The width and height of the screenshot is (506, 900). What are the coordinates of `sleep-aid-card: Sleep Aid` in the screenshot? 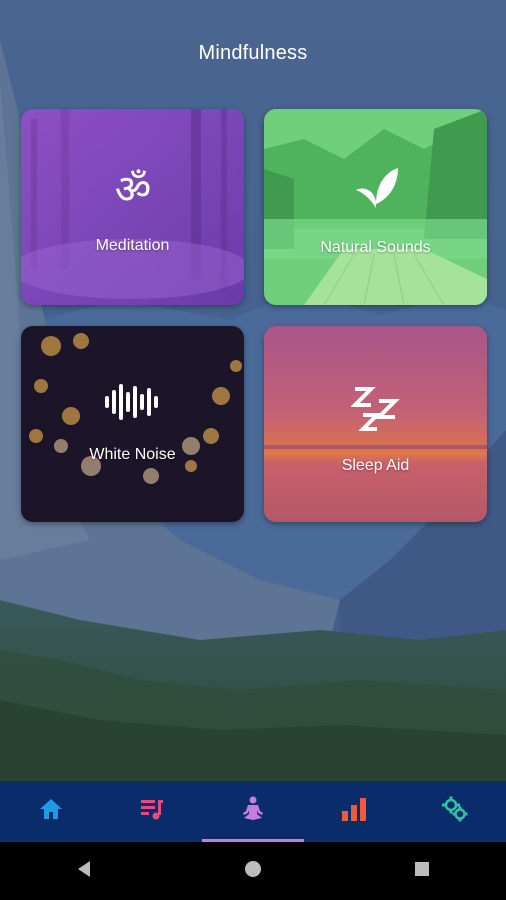 It's located at (375, 424).